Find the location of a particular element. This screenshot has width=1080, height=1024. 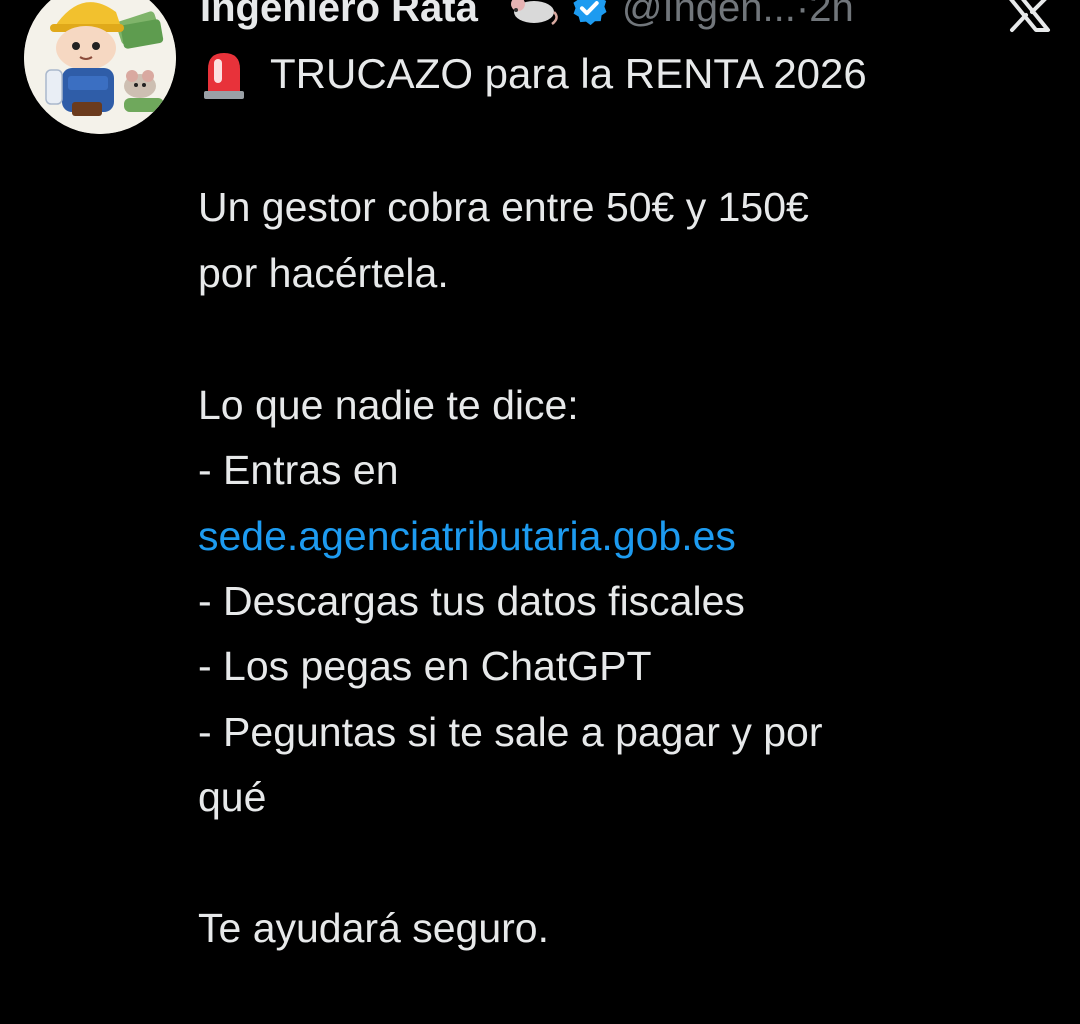

agencia-tributaria-link: sede.agenciatributaria.gob.es is located at coordinates (467, 536).